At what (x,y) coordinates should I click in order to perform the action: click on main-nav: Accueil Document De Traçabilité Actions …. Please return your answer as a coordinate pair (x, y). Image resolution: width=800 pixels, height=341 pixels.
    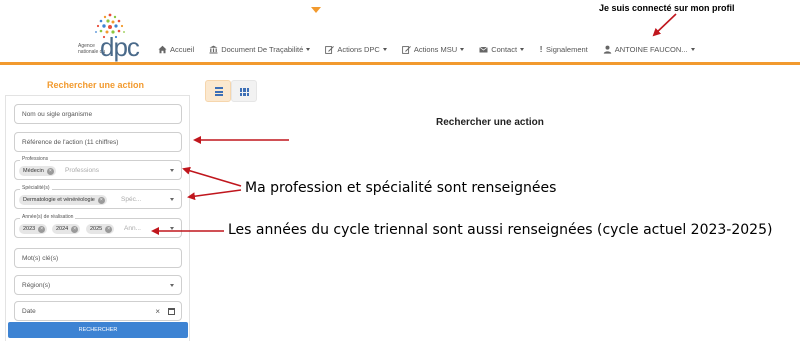
    Looking at the image, I should click on (434, 49).